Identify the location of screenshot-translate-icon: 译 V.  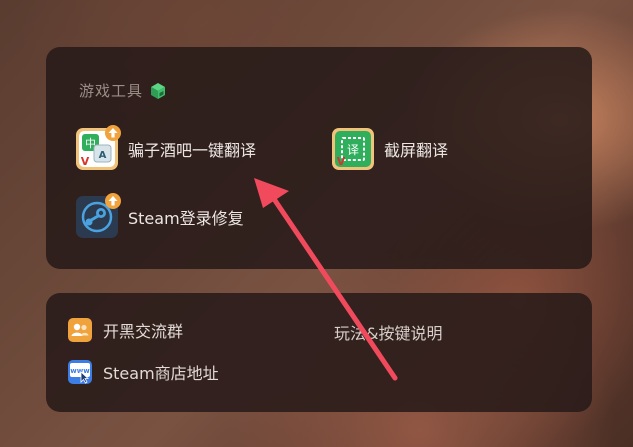
(353, 149).